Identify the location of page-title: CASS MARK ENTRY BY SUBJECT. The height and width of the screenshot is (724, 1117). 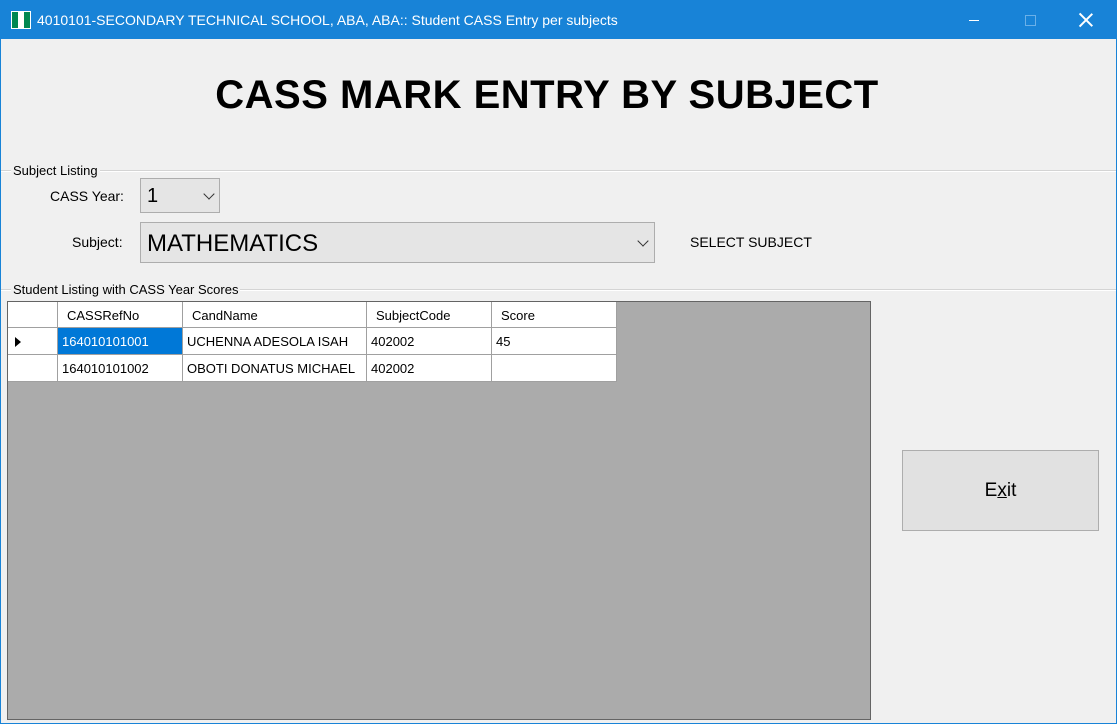
(547, 95).